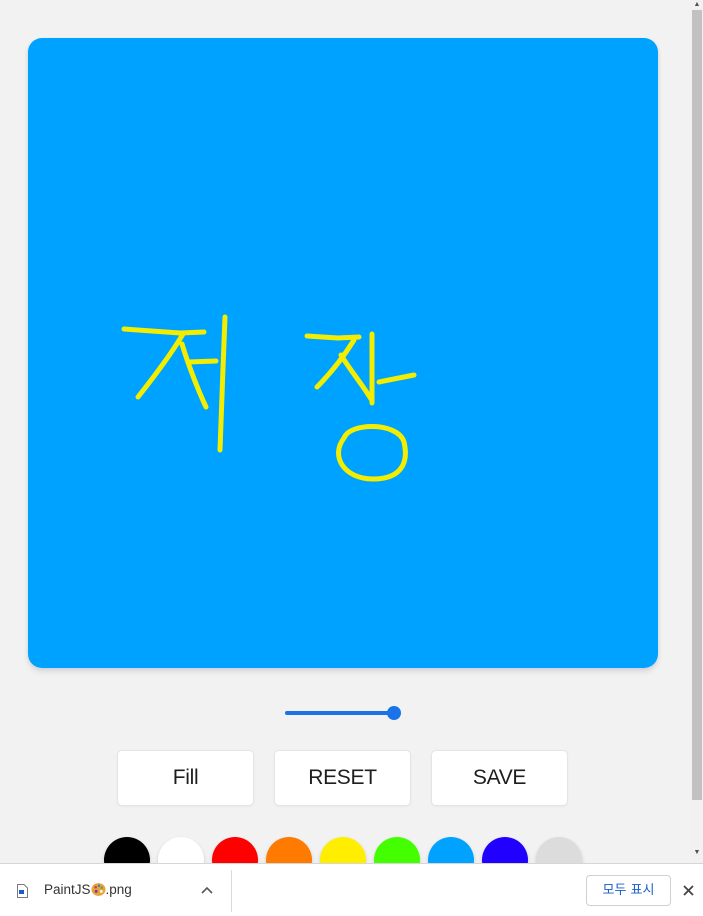  Describe the element at coordinates (340, 713) in the screenshot. I see `slider-track` at that location.